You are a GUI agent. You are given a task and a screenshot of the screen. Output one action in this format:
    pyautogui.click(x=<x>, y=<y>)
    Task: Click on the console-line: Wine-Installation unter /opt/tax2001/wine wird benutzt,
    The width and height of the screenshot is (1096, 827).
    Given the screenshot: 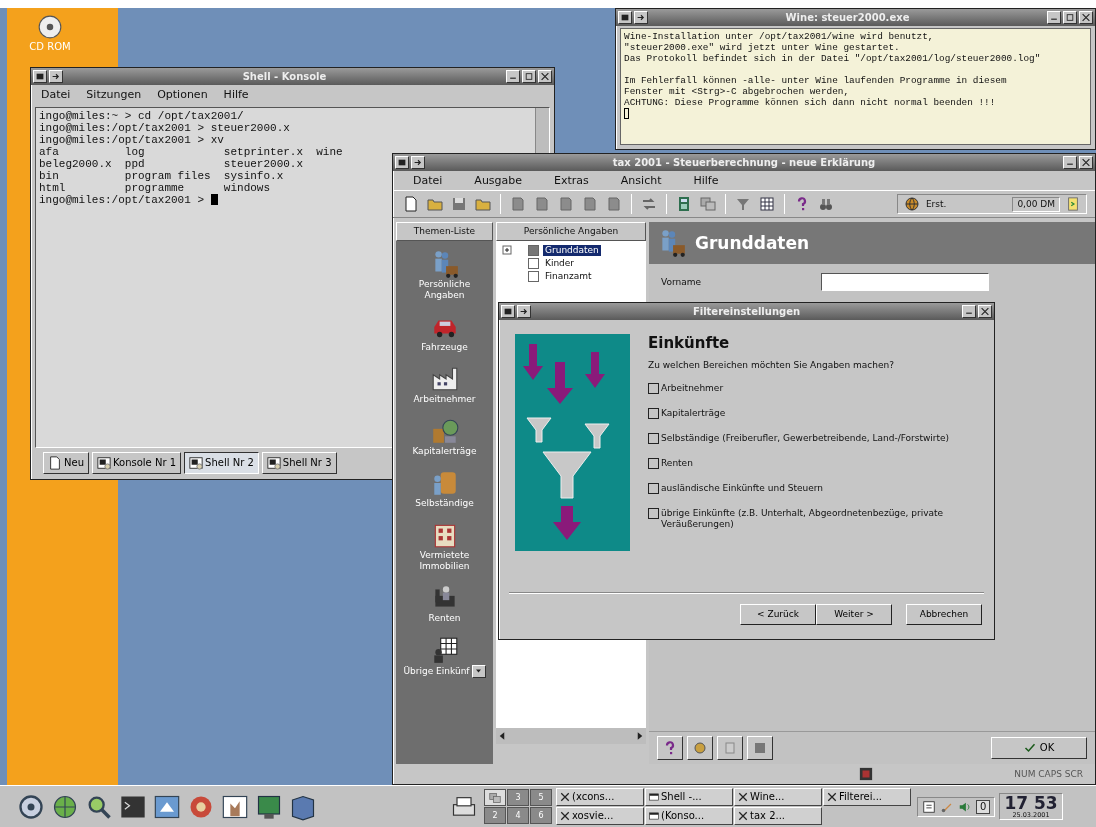 What is the action you would take?
    pyautogui.click(x=779, y=36)
    